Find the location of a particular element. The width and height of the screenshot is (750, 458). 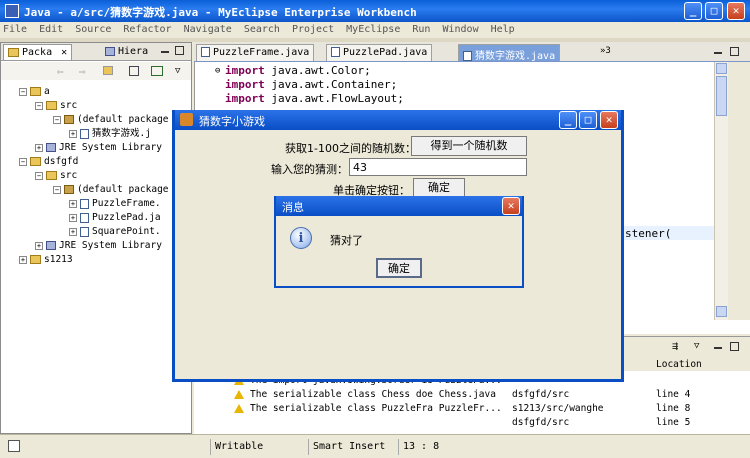

maximize-button: □ is located at coordinates (714, 11).